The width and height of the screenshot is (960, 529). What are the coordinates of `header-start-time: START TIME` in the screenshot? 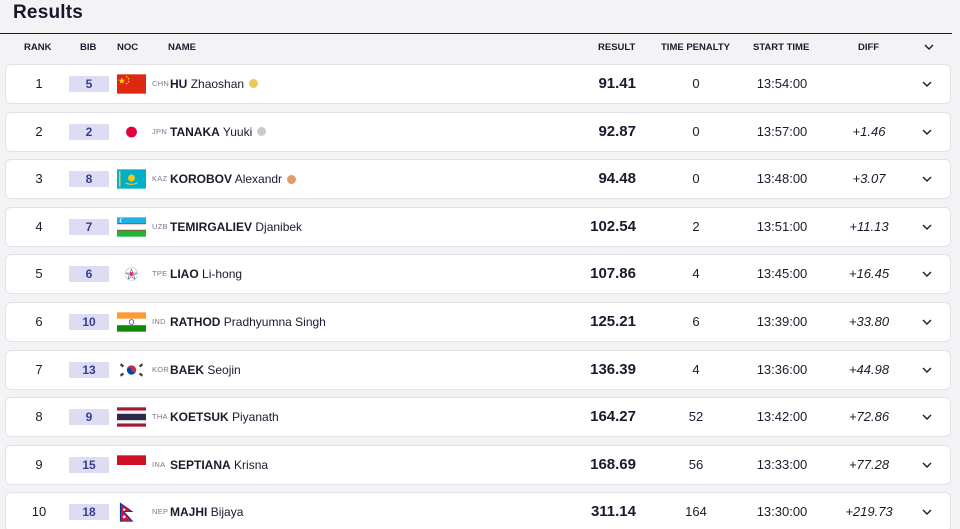 It's located at (781, 47).